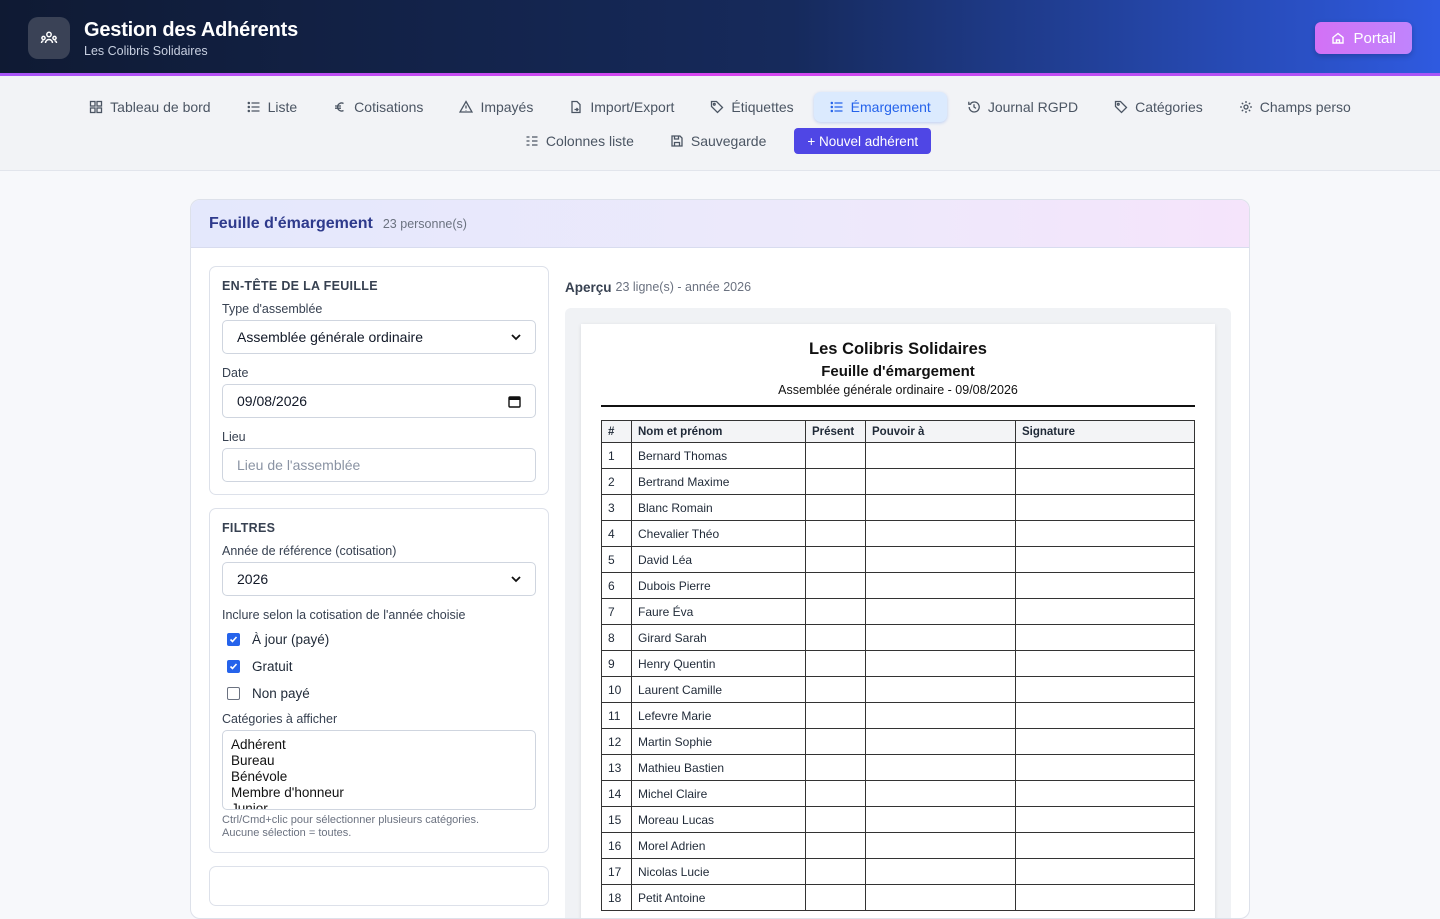  What do you see at coordinates (1033, 107) in the screenshot?
I see `nav-item-label: Journal RGPD` at bounding box center [1033, 107].